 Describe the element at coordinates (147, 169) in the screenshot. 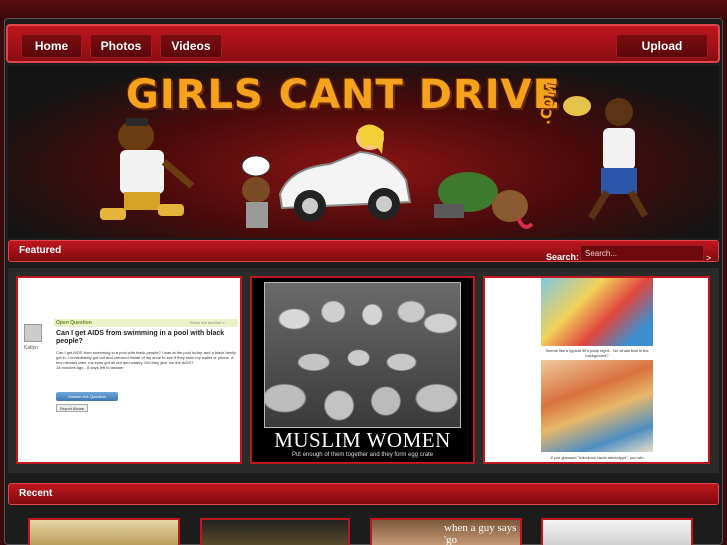

I see `cartoon-runner-left-icon` at that location.